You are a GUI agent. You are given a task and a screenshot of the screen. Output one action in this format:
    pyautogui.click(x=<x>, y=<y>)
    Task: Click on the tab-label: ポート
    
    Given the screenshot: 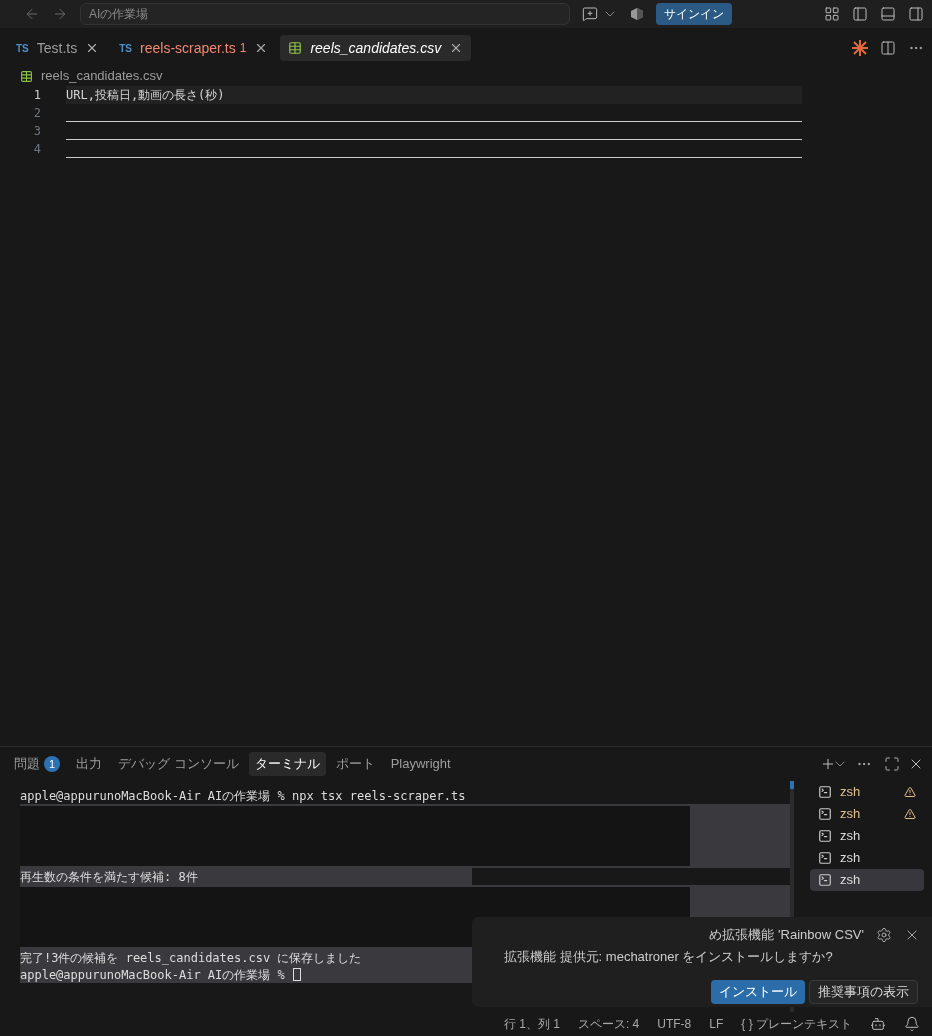 What is the action you would take?
    pyautogui.click(x=355, y=764)
    